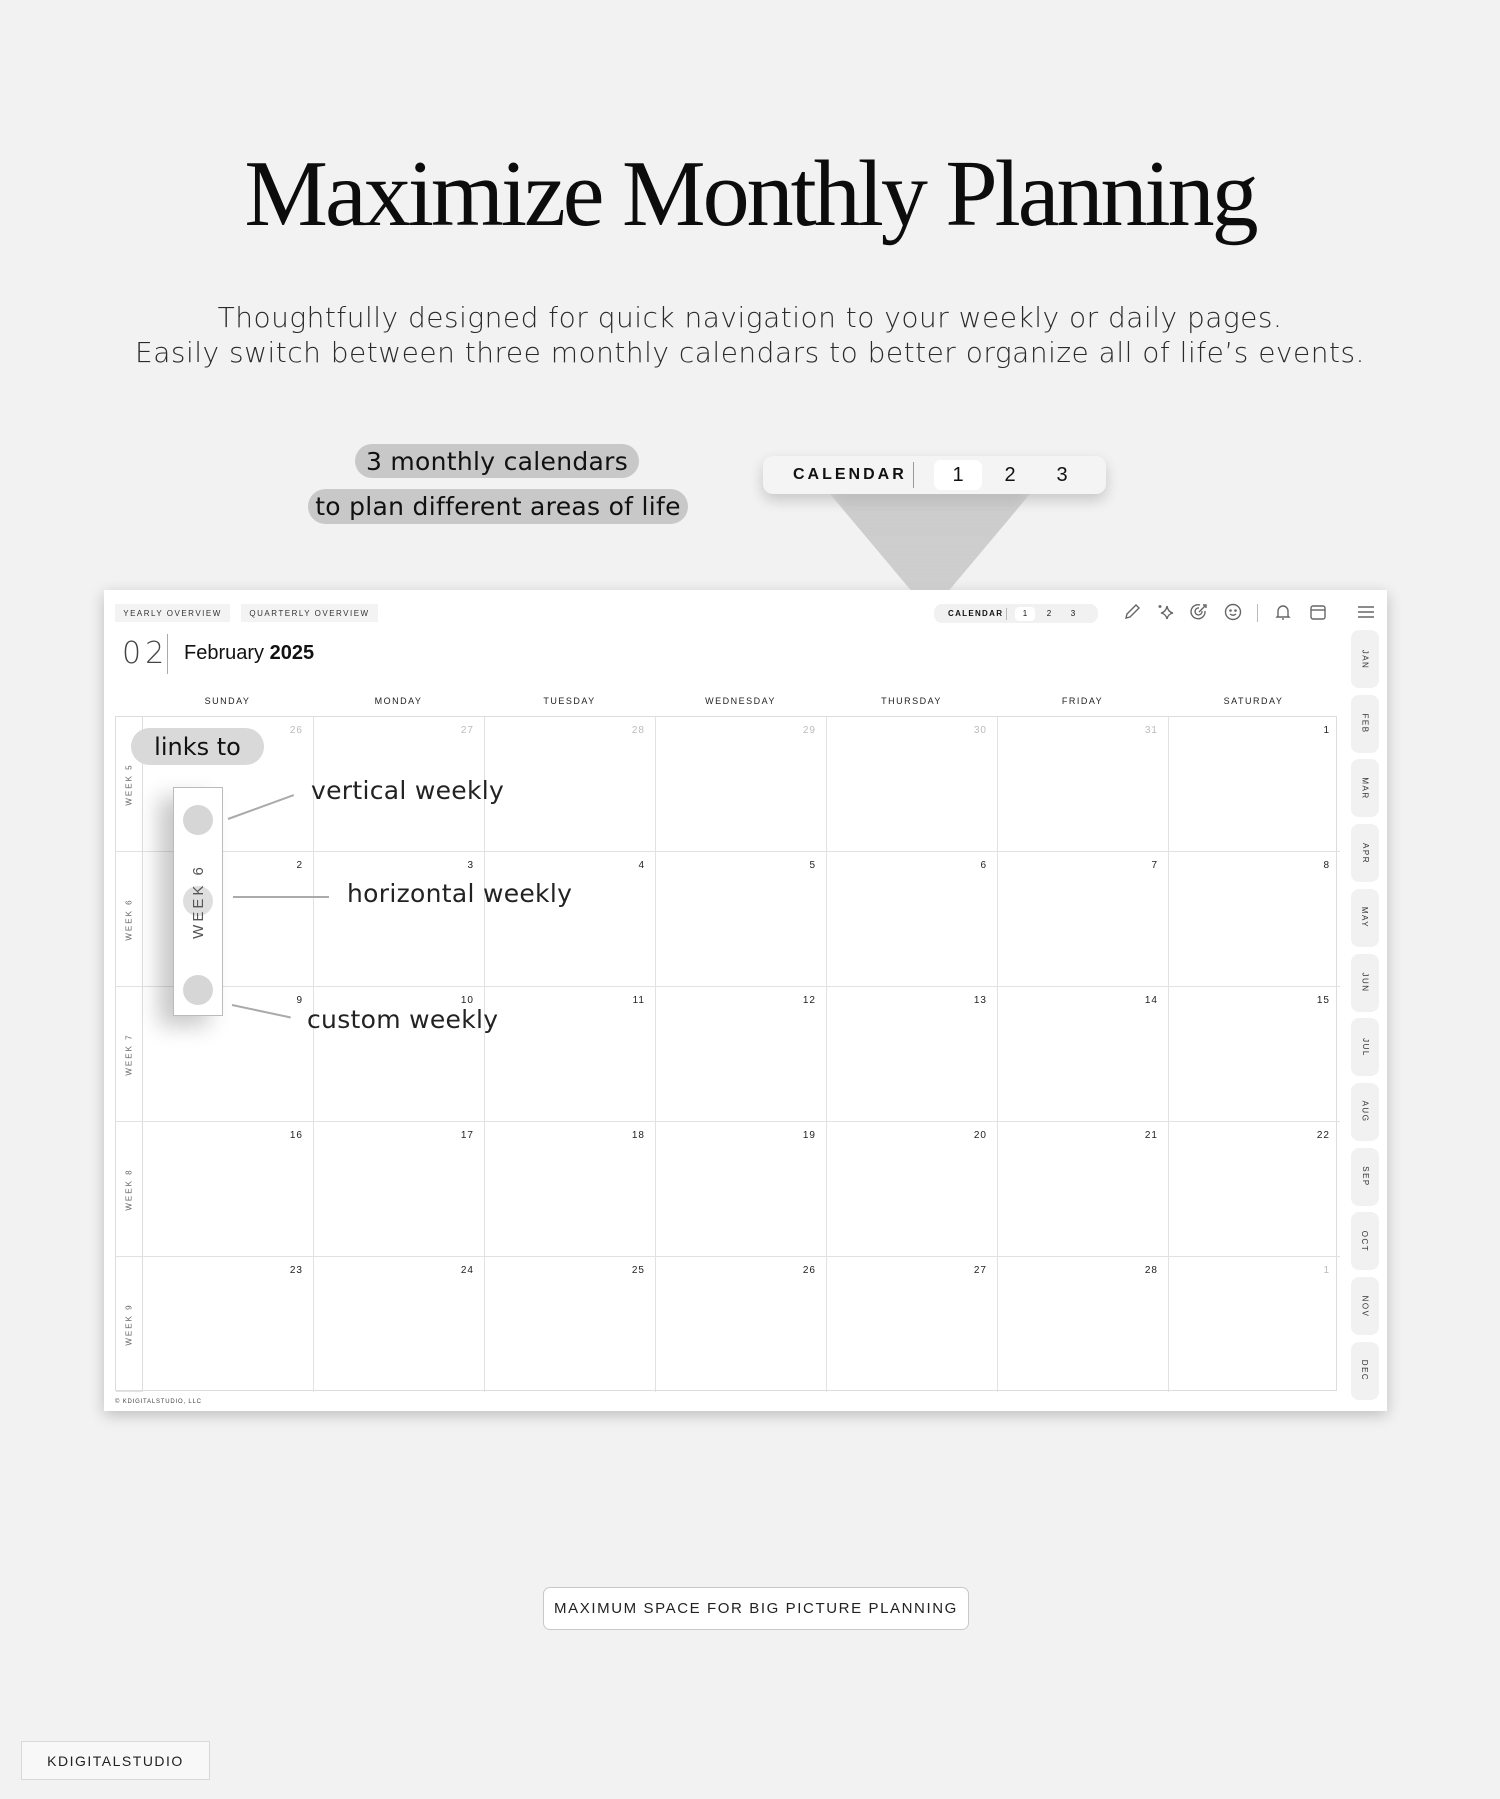 The width and height of the screenshot is (1500, 1799). I want to click on day-cell: 15, so click(1254, 1054).